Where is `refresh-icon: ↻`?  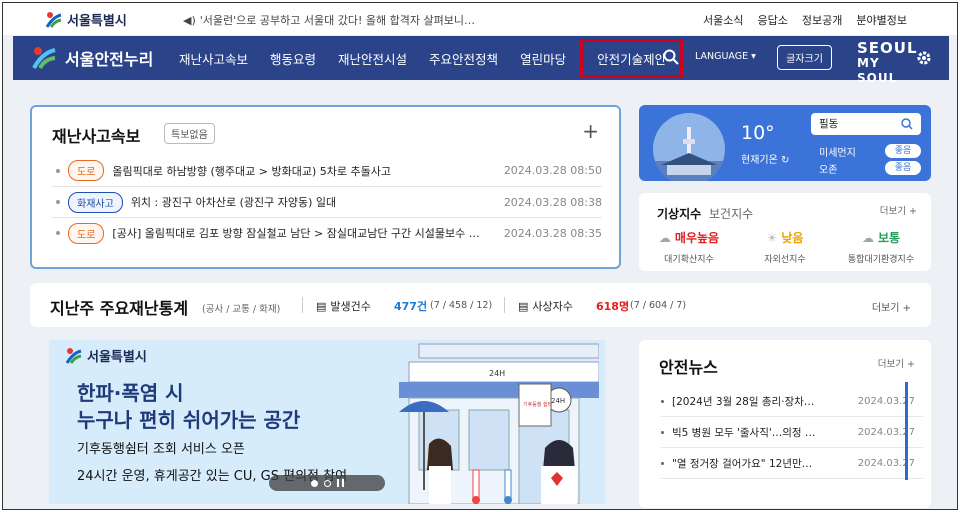 refresh-icon: ↻ is located at coordinates (785, 160).